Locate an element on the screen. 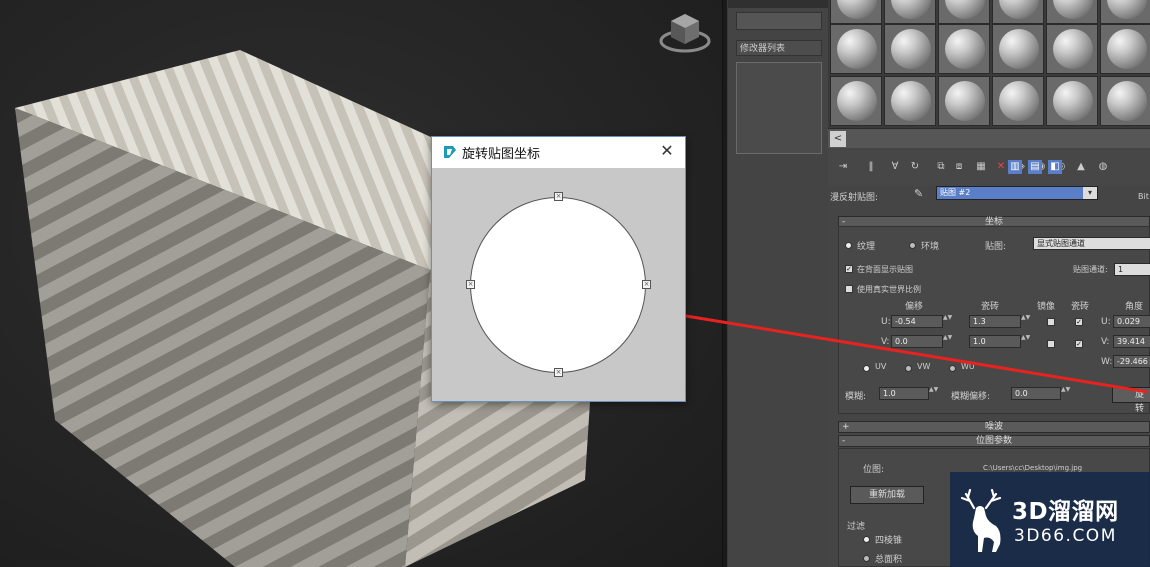  pick-material-icon: ◍ is located at coordinates (1103, 167).